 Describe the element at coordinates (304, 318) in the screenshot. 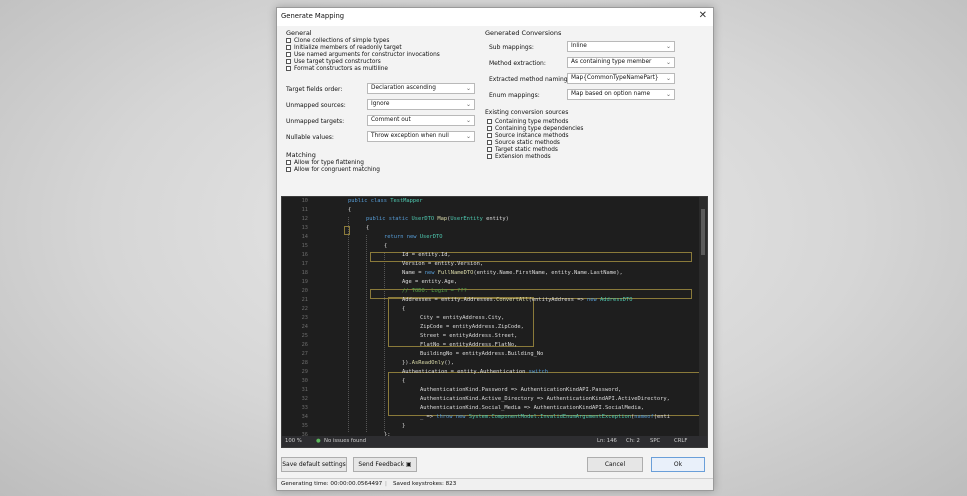

I see `line-number: 23` at that location.